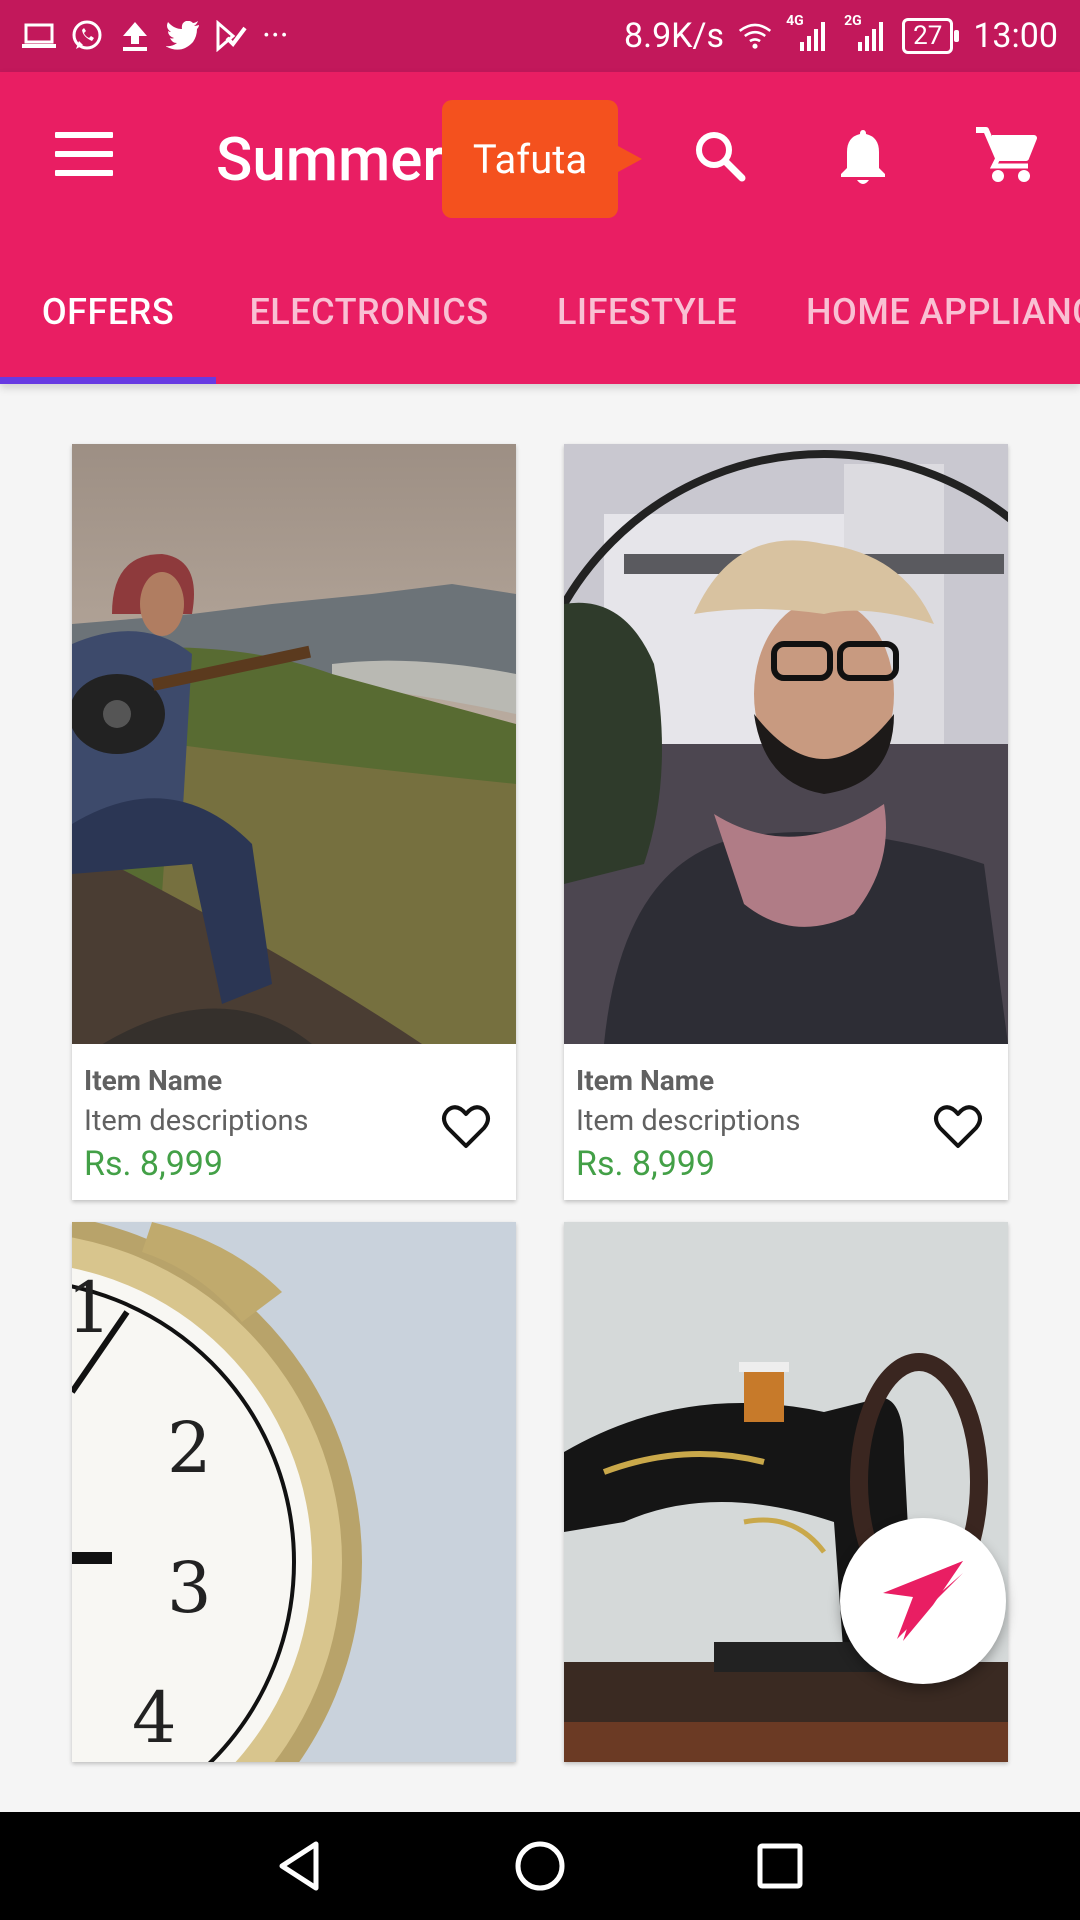  What do you see at coordinates (542, 159) in the screenshot?
I see `search-tooltip: Tafuta` at bounding box center [542, 159].